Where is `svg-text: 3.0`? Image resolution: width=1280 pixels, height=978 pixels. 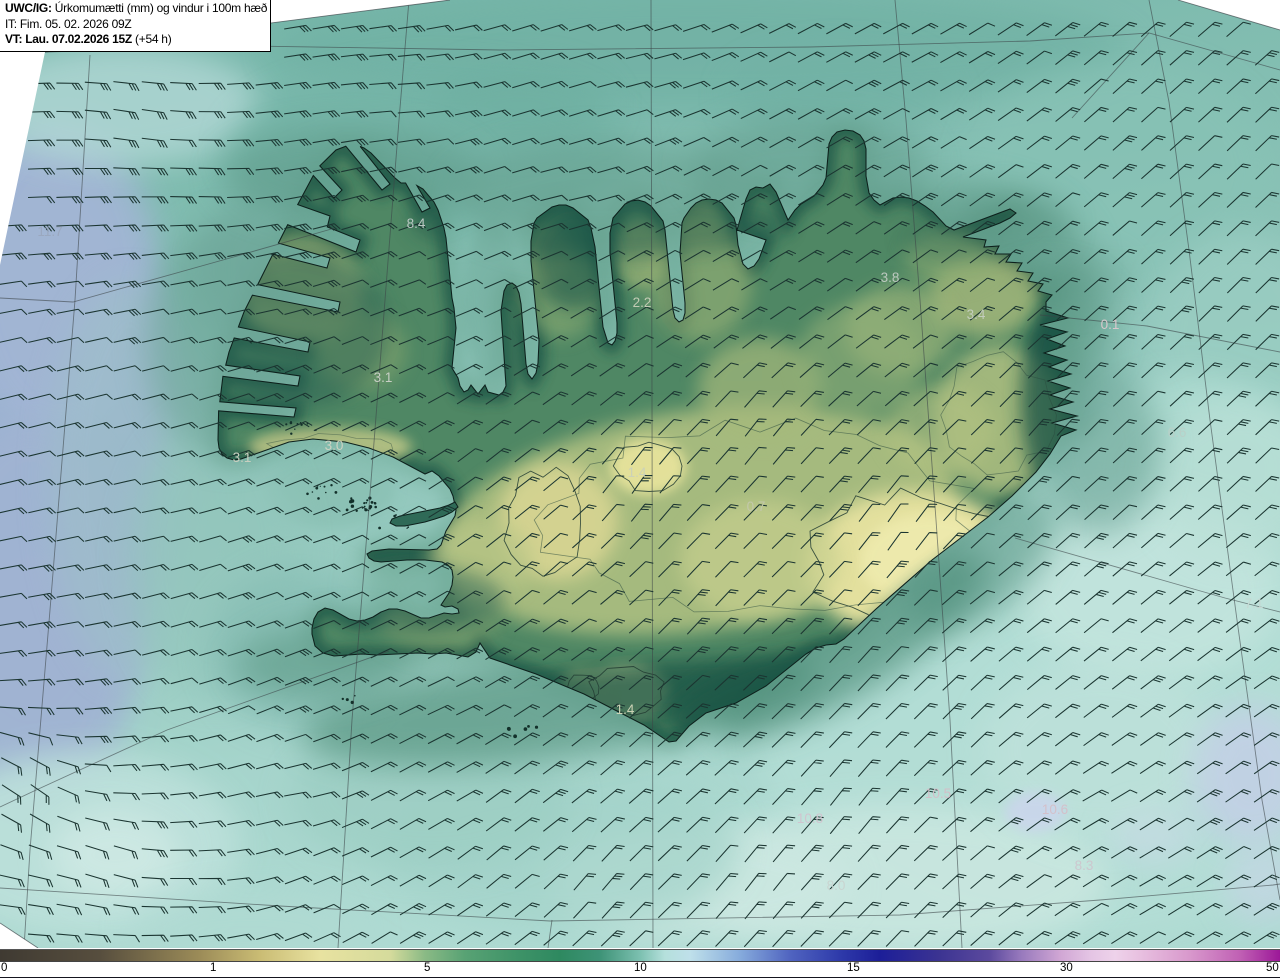
svg-text: 3.0 is located at coordinates (334, 445).